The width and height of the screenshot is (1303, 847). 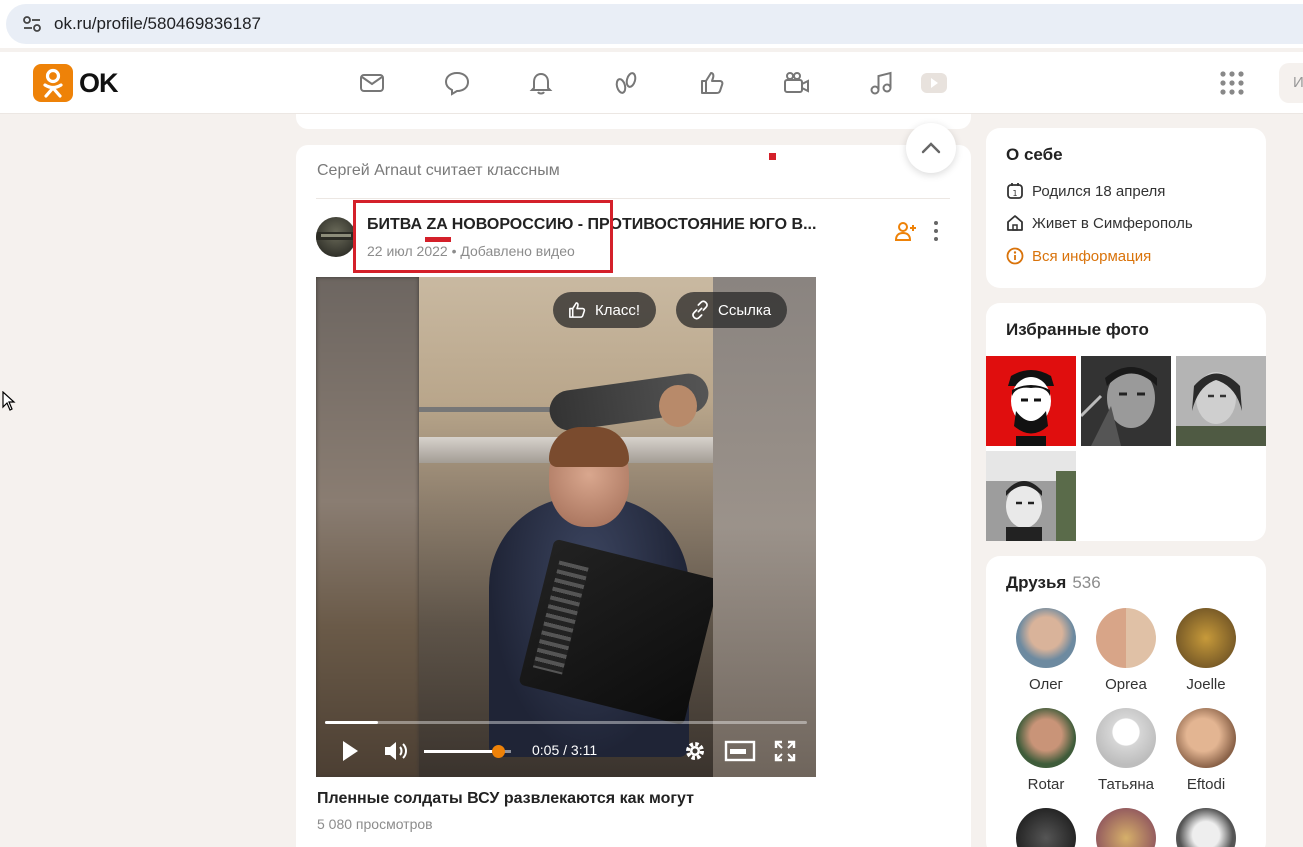 I want to click on video-camera-icon, so click(x=796, y=83).